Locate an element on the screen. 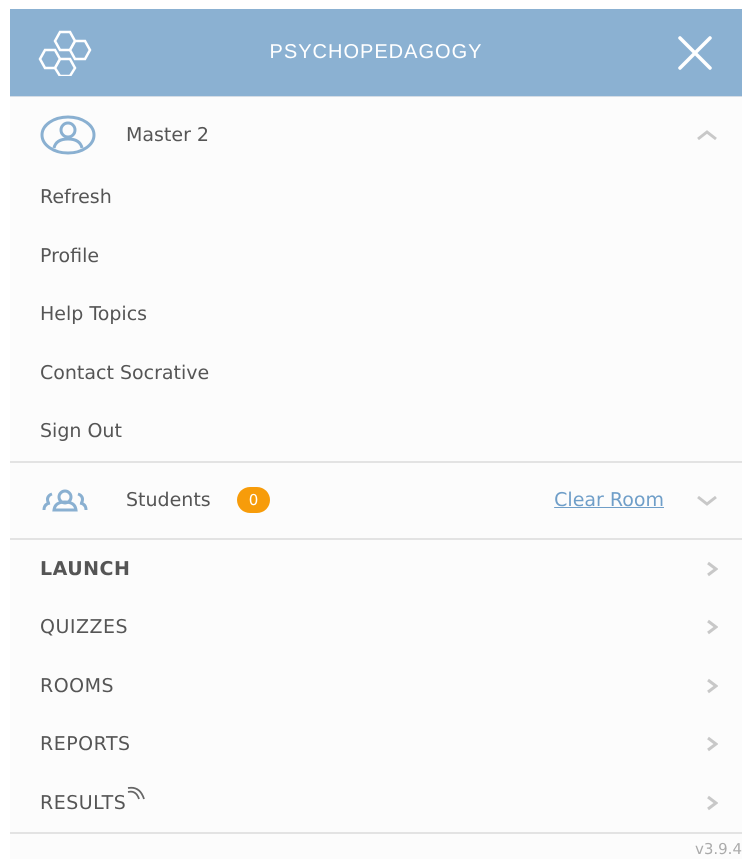  version-label: v3.9.4 is located at coordinates (718, 849).